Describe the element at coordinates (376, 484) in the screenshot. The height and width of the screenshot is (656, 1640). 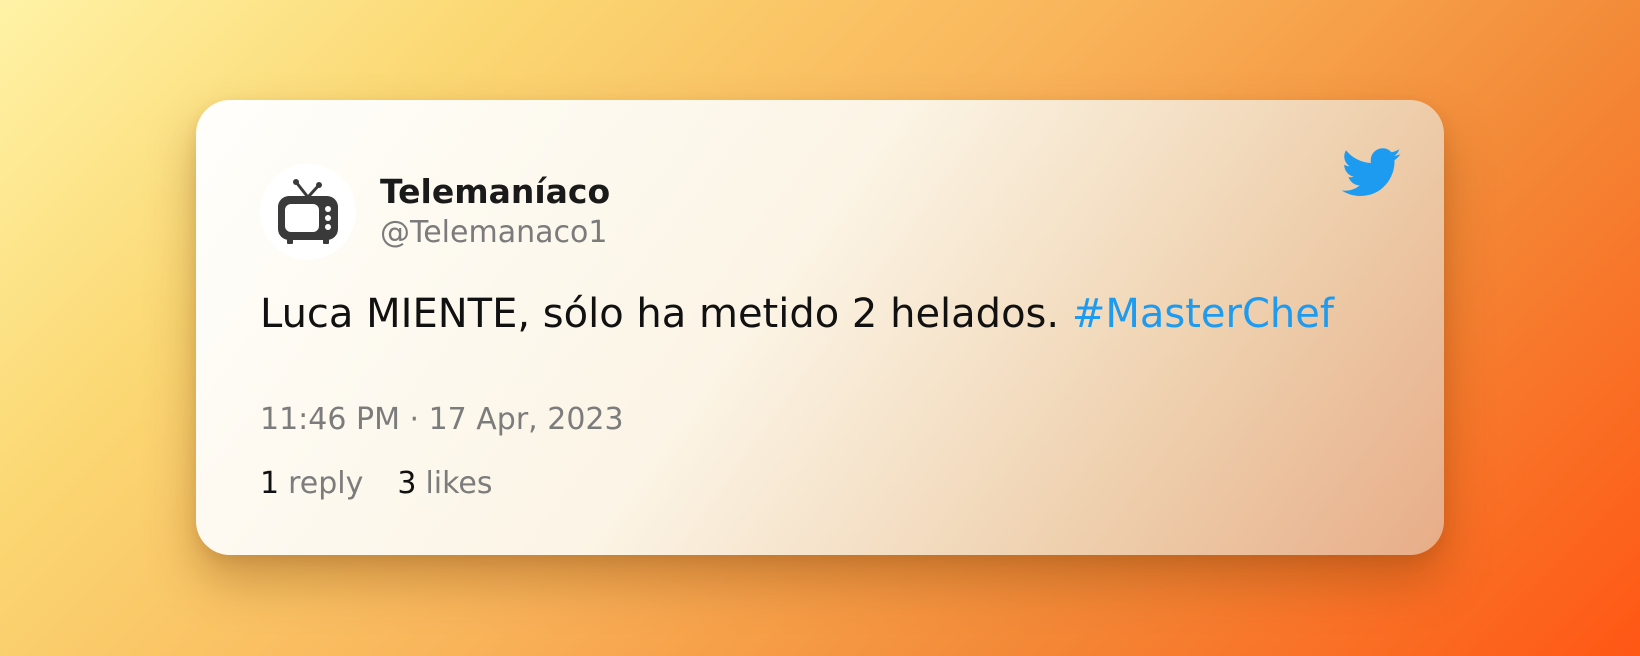
I see `tweet-stats: 1 reply 3 likes` at that location.